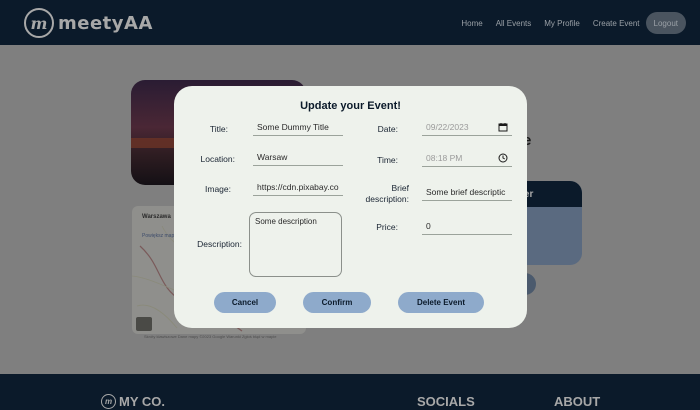 The image size is (700, 410). I want to click on date-label: Date:, so click(387, 129).